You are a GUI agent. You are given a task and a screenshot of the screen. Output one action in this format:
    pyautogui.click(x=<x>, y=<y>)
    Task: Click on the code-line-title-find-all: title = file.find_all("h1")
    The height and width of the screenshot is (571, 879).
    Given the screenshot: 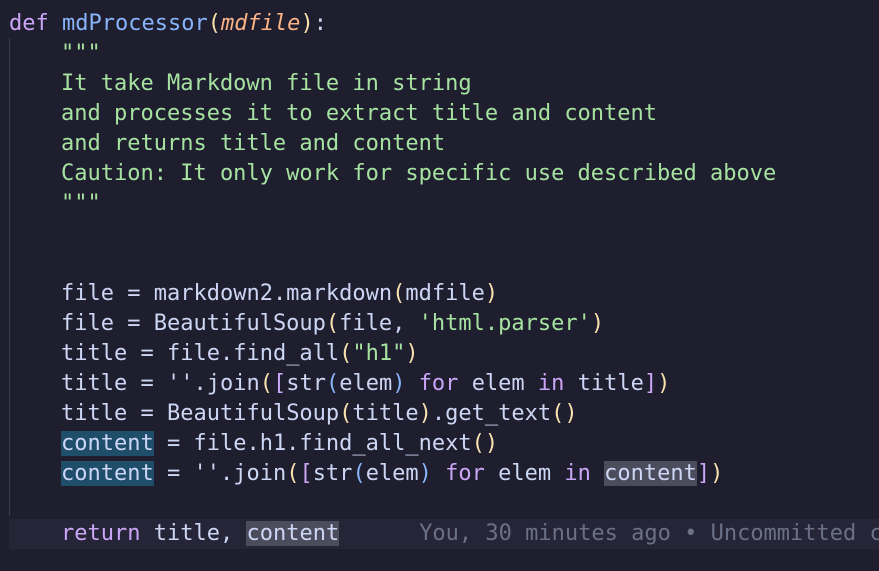 What is the action you would take?
    pyautogui.click(x=444, y=354)
    